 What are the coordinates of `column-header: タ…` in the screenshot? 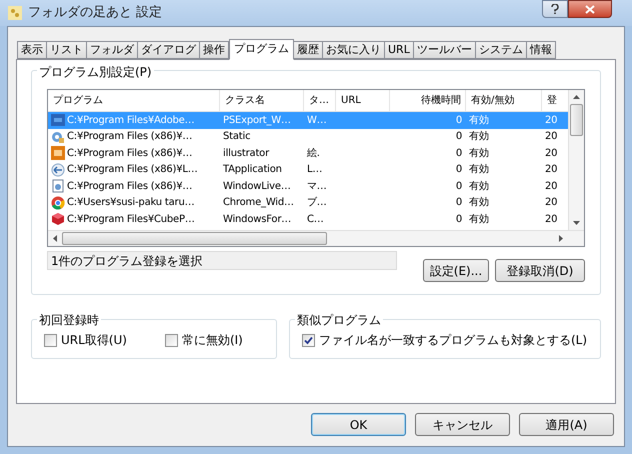 It's located at (320, 100).